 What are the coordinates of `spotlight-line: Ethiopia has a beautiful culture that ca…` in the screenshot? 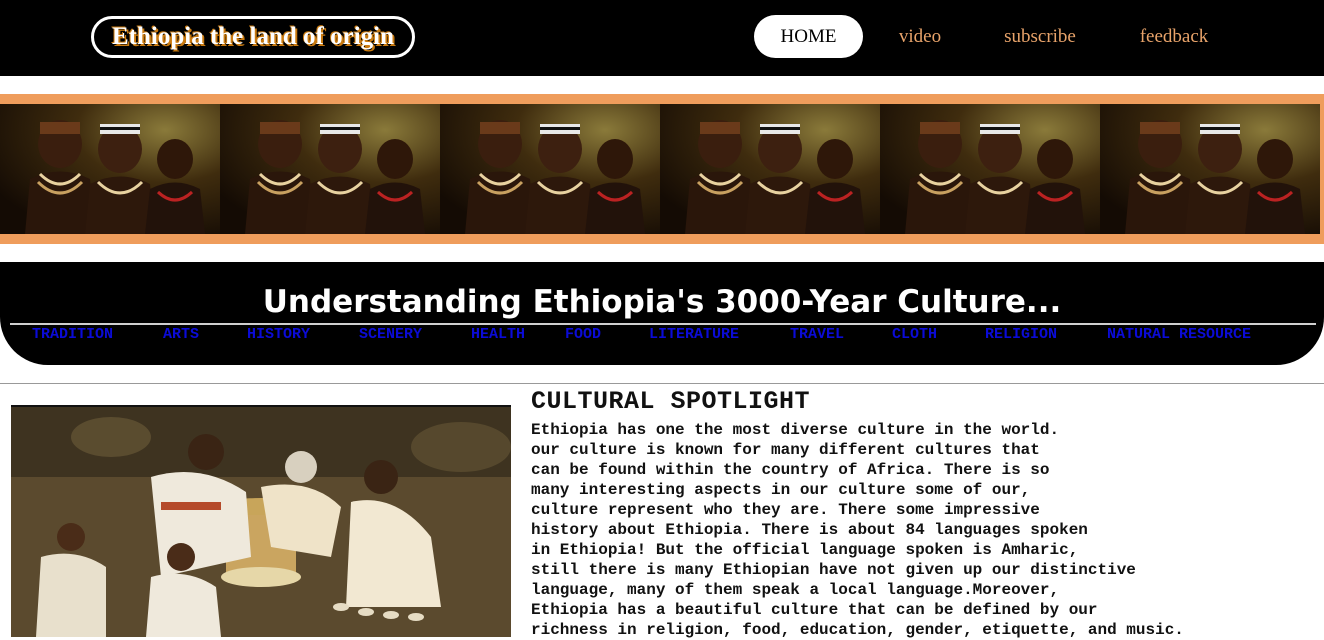 It's located at (814, 610).